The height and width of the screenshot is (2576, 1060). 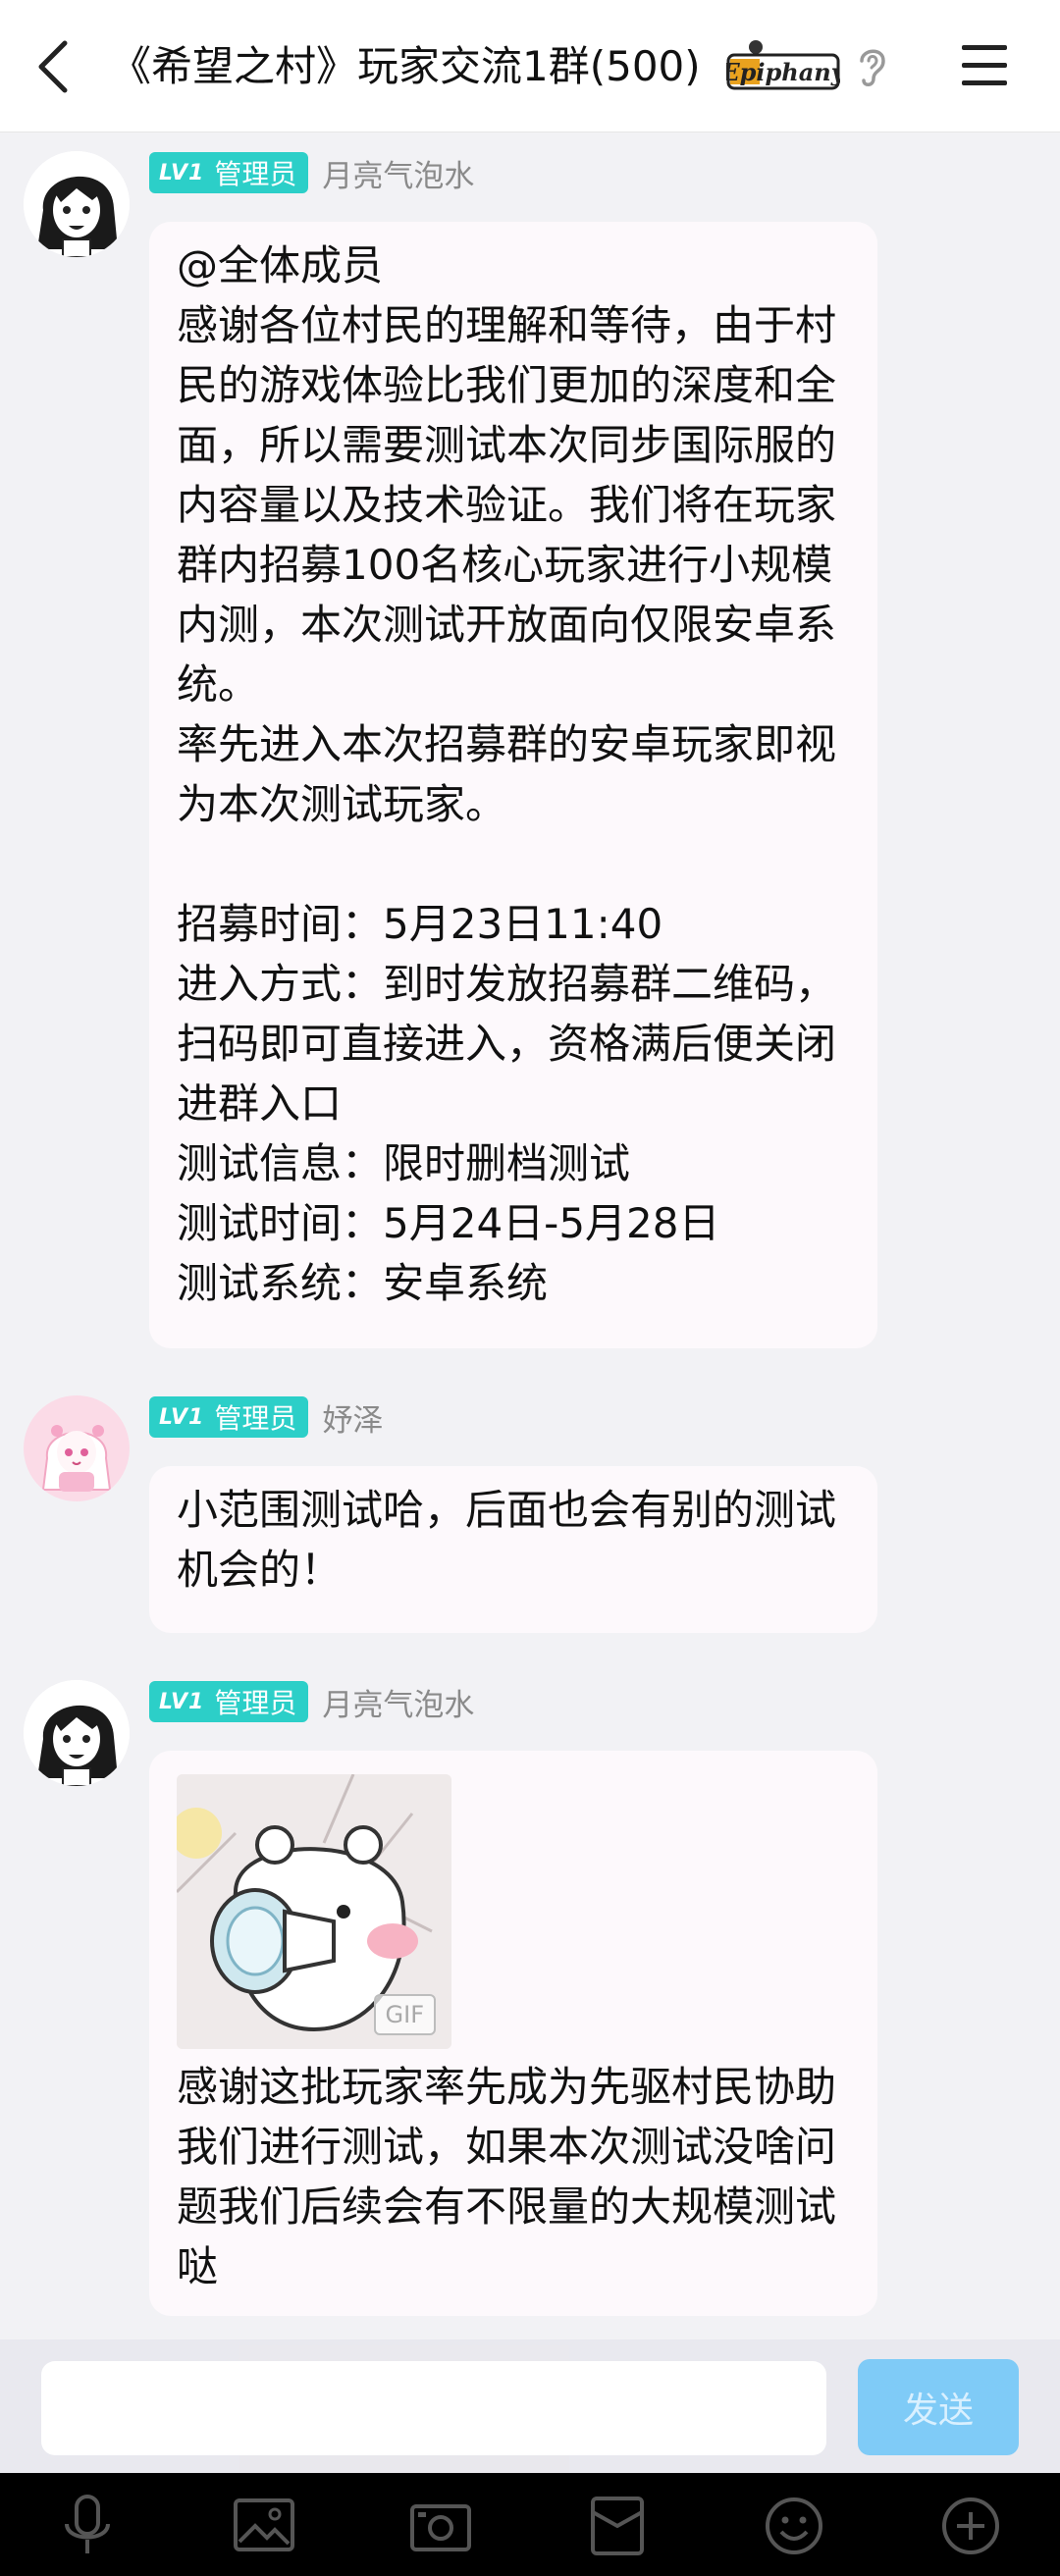 What do you see at coordinates (618, 2526) in the screenshot?
I see `red-packet-icon` at bounding box center [618, 2526].